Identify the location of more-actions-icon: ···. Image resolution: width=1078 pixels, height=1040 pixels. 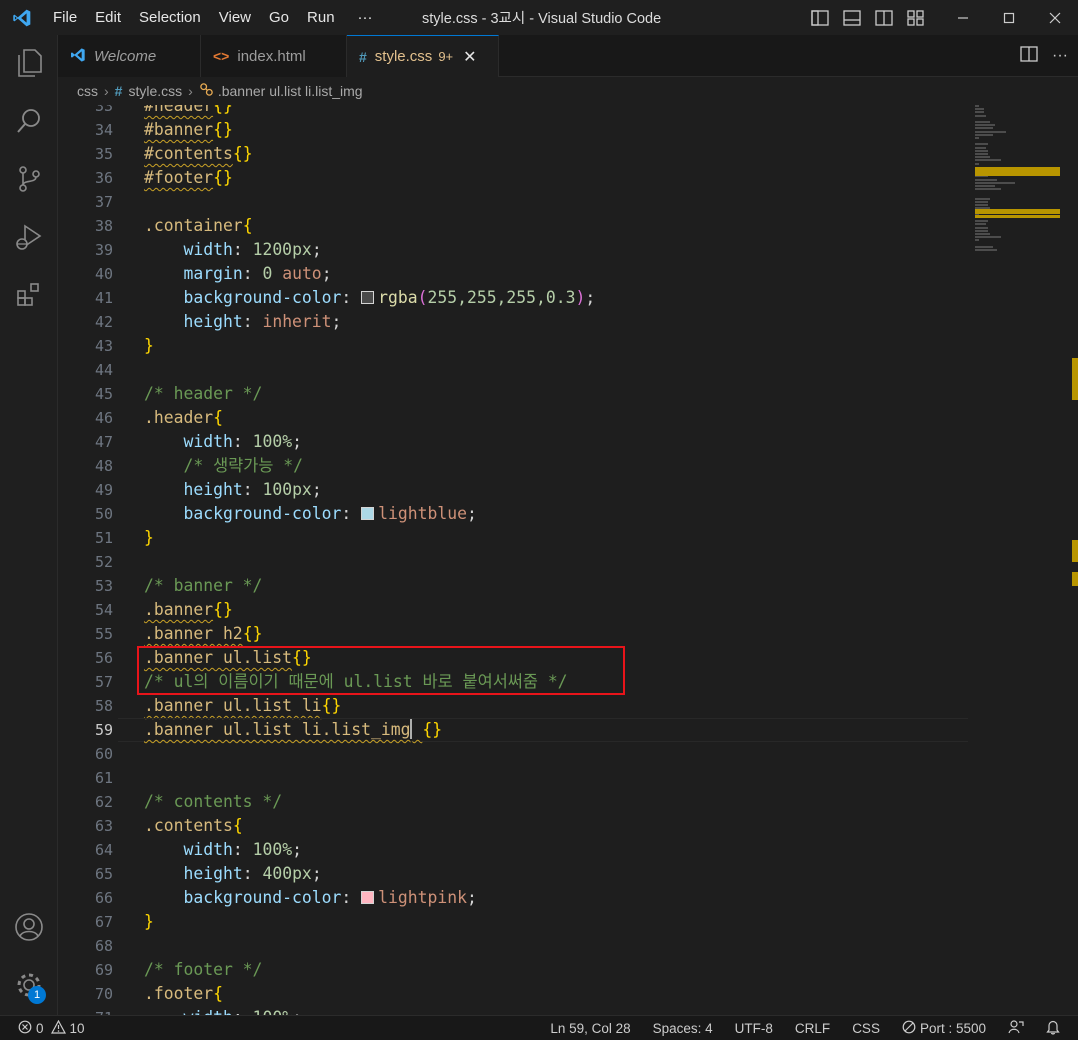
(1060, 56).